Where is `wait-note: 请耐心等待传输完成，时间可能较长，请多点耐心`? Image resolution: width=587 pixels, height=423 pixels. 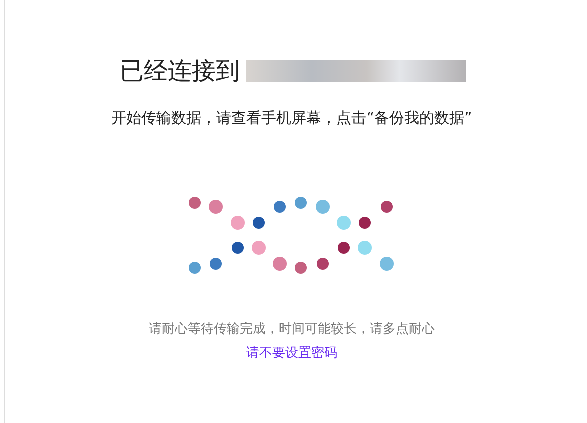
wait-note: 请耐心等待传输完成，时间可能较长，请多点耐心 is located at coordinates (292, 329).